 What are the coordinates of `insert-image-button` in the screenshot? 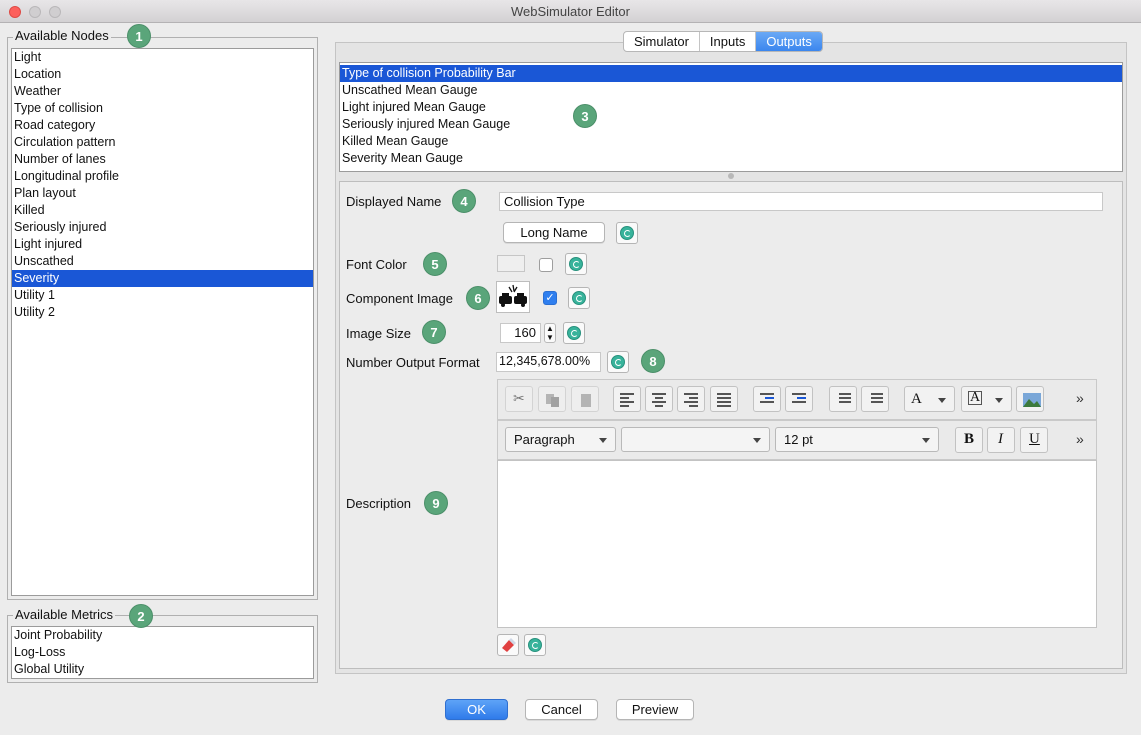 It's located at (1030, 399).